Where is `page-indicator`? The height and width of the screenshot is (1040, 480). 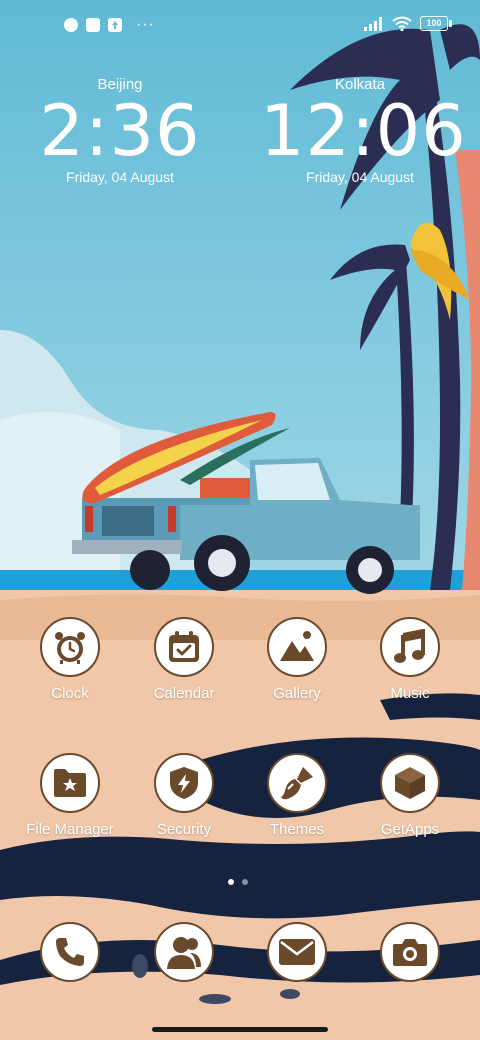 page-indicator is located at coordinates (238, 882).